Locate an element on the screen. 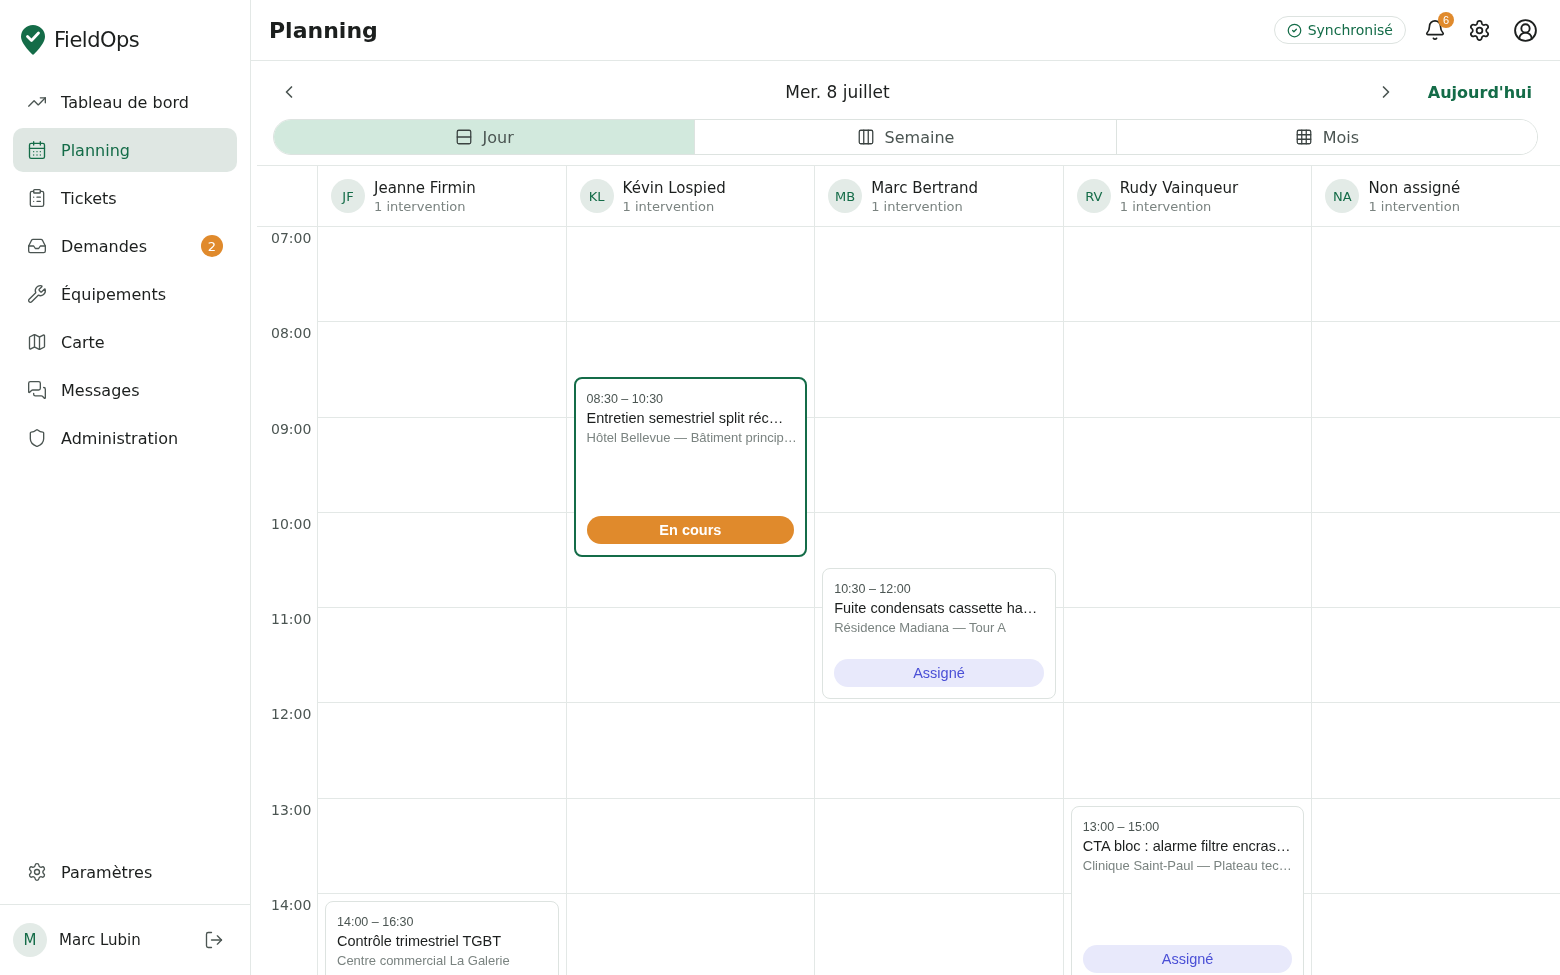 Image resolution: width=1560 pixels, height=975 pixels. clipboard-icon is located at coordinates (37, 198).